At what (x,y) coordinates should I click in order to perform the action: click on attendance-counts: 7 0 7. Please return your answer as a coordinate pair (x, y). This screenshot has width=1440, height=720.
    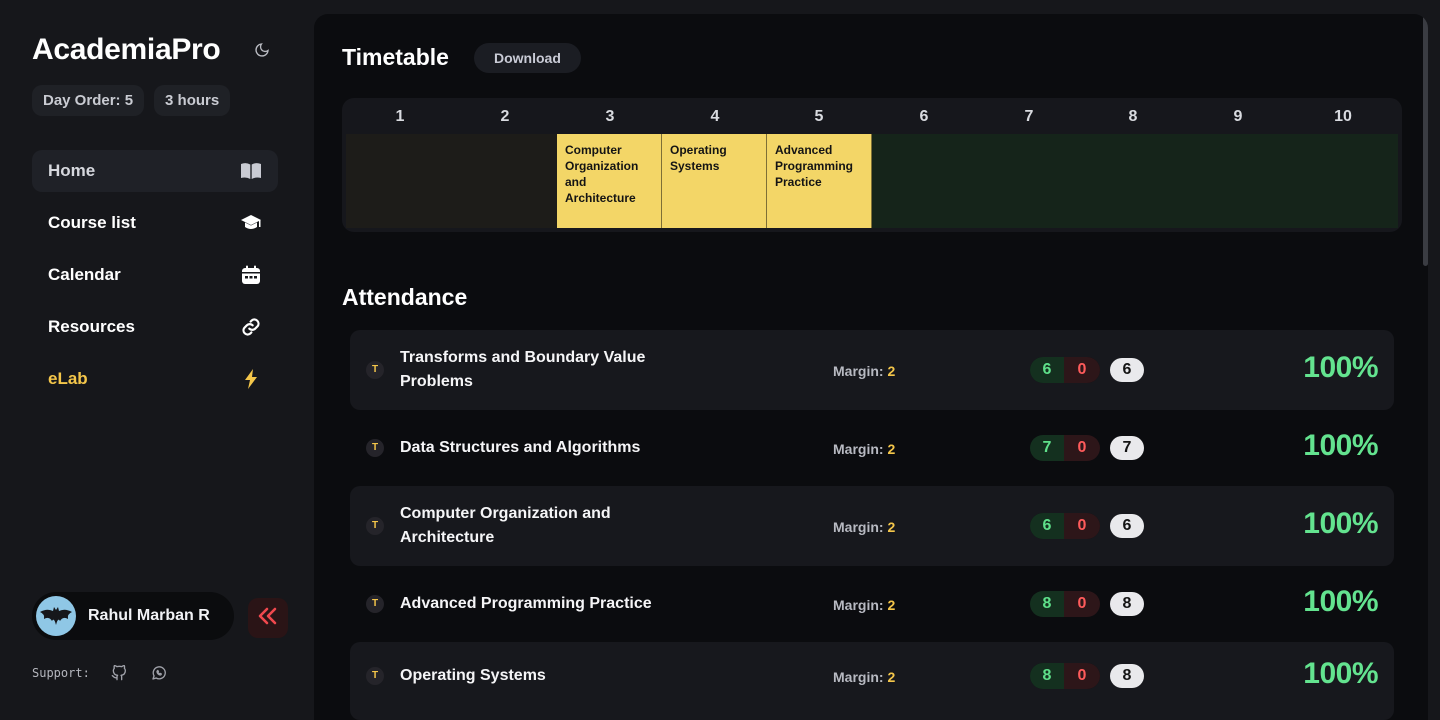
    Looking at the image, I should click on (1087, 448).